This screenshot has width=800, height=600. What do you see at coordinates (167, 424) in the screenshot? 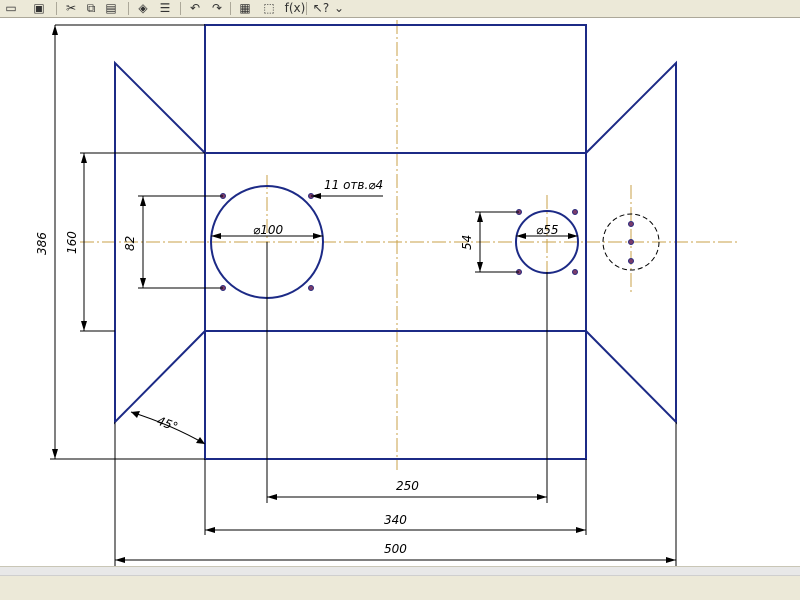
I see `dim-angle: 45°` at bounding box center [167, 424].